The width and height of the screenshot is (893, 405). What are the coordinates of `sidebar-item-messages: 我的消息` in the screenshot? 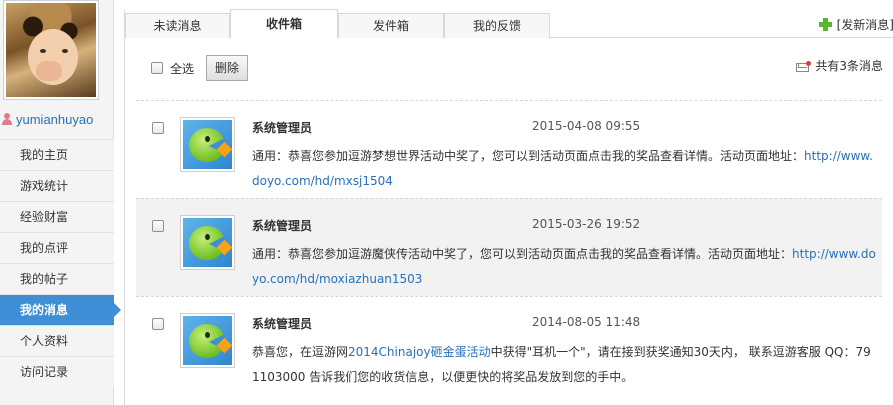 It's located at (60, 309).